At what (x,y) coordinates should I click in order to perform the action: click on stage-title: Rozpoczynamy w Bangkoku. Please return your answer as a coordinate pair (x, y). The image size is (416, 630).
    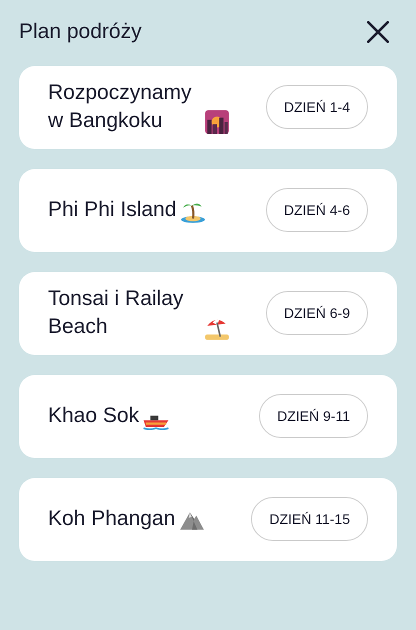
    Looking at the image, I should click on (120, 107).